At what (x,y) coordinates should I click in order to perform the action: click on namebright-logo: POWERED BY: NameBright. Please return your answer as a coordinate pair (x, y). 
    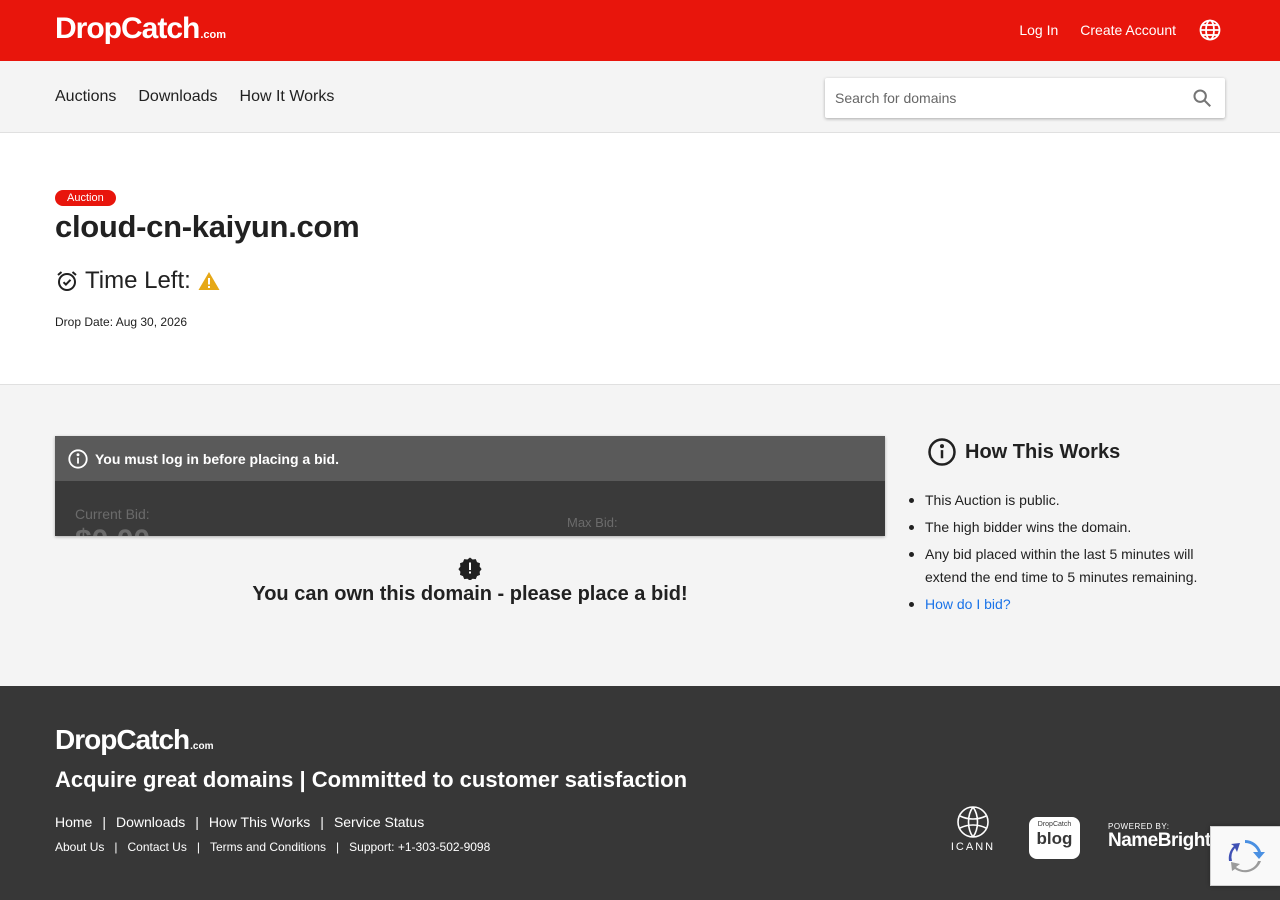
    Looking at the image, I should click on (1159, 836).